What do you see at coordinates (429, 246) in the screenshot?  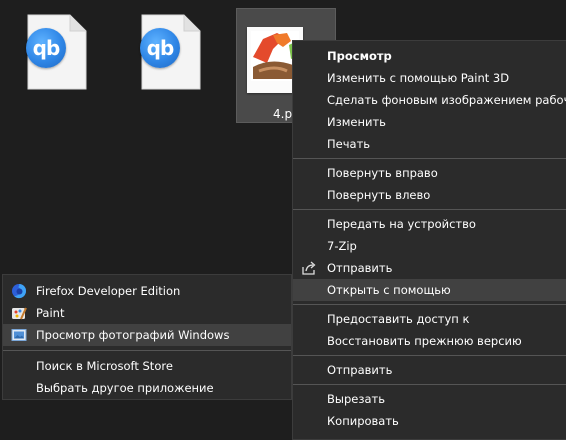 I see `menu-item-7zip: 7-Zip` at bounding box center [429, 246].